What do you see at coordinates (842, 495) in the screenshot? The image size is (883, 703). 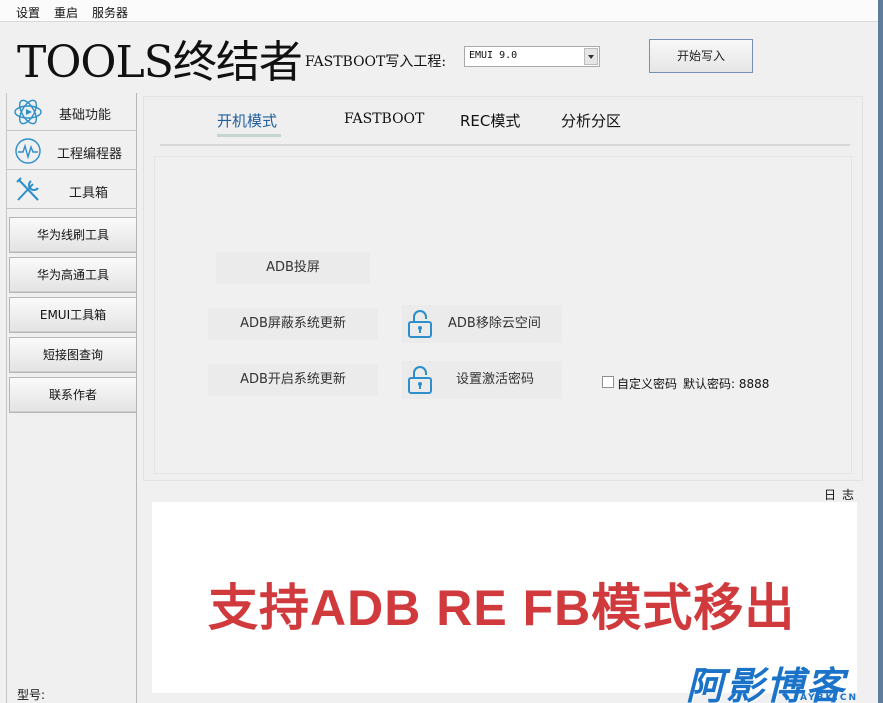 I see `log-label: 日志` at bounding box center [842, 495].